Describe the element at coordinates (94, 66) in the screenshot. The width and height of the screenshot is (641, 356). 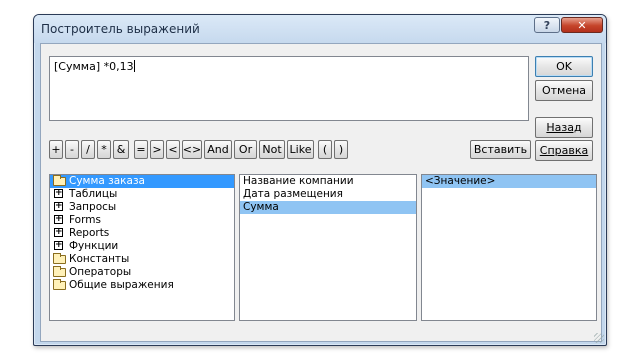
I see `expression-text: [Сумма] *0,13` at that location.